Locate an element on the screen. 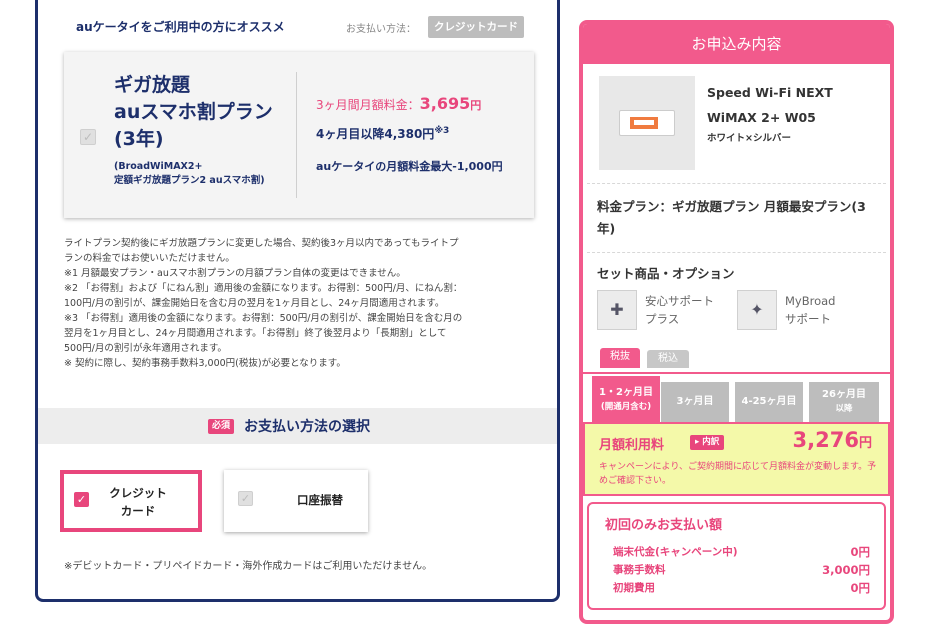 The image size is (930, 626). plan-subtitle: (BroadWiMAX2+ 定額ギガ放題プラン2 auスマホ割) is located at coordinates (189, 173).